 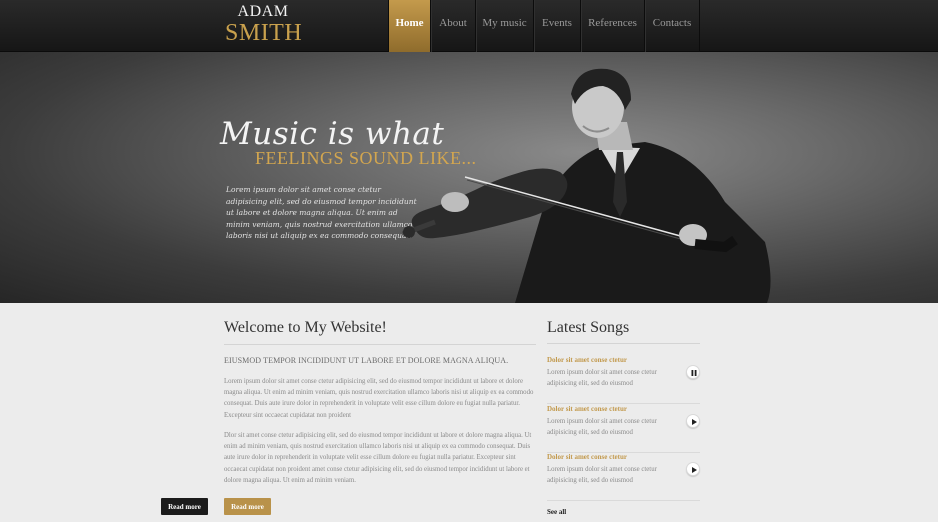 I want to click on see-all-link: See all, so click(x=556, y=512).